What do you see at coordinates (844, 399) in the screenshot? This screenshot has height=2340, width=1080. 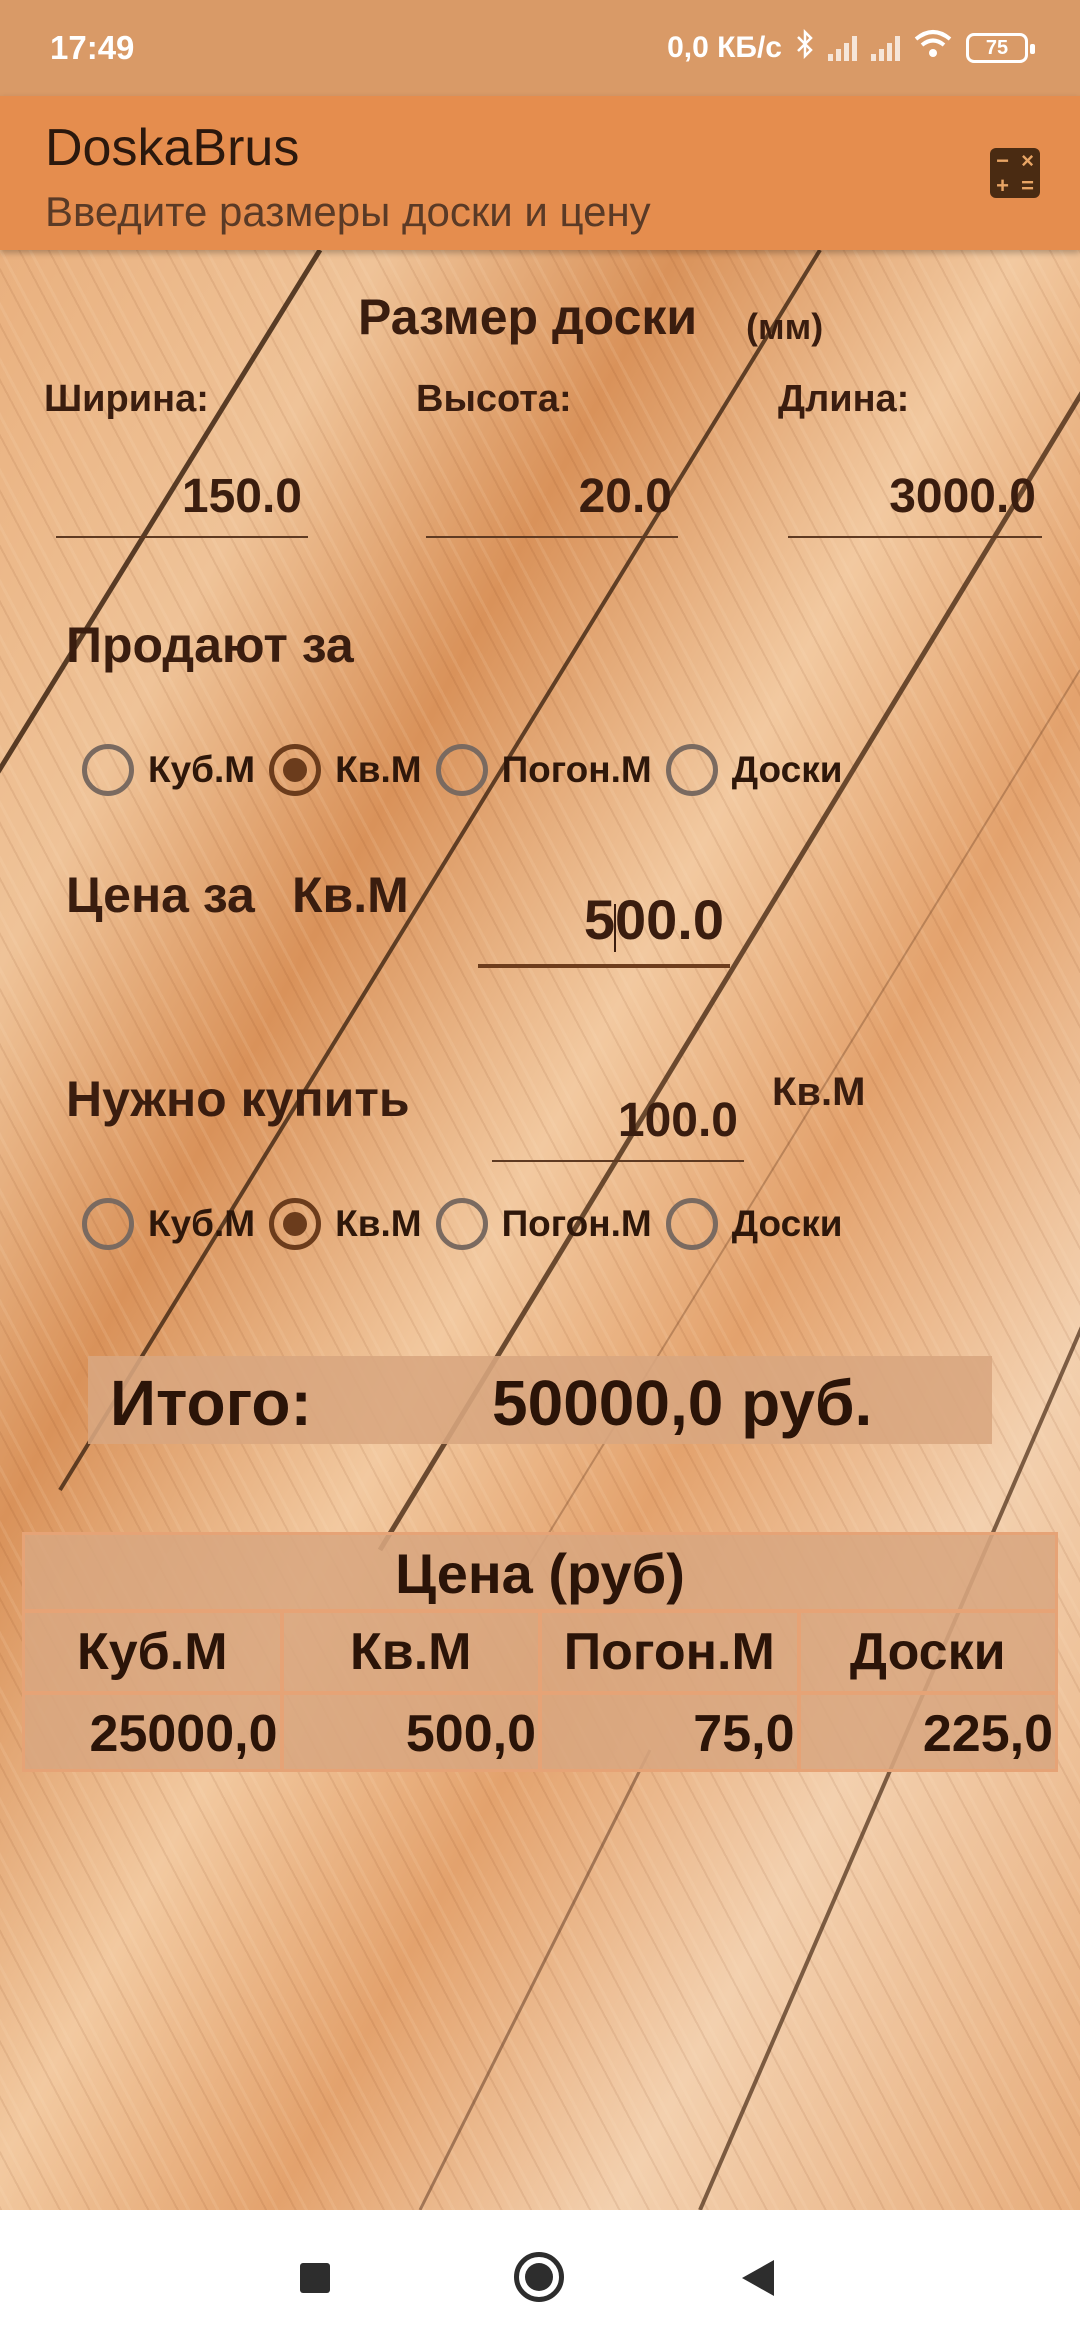 I see `length-label: Длина:` at bounding box center [844, 399].